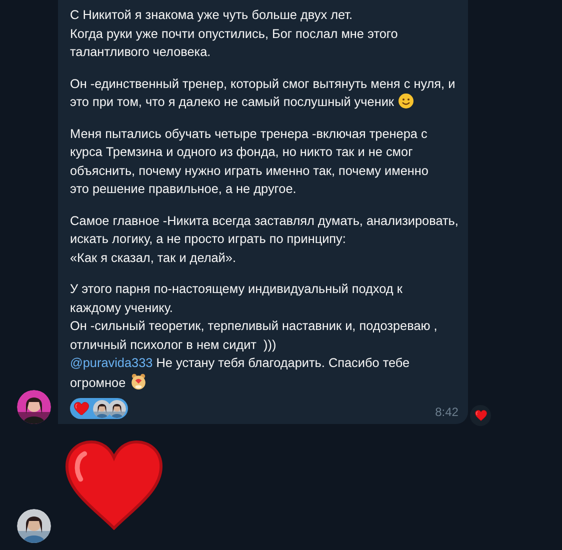  I want to click on message-time: 8:42, so click(446, 412).